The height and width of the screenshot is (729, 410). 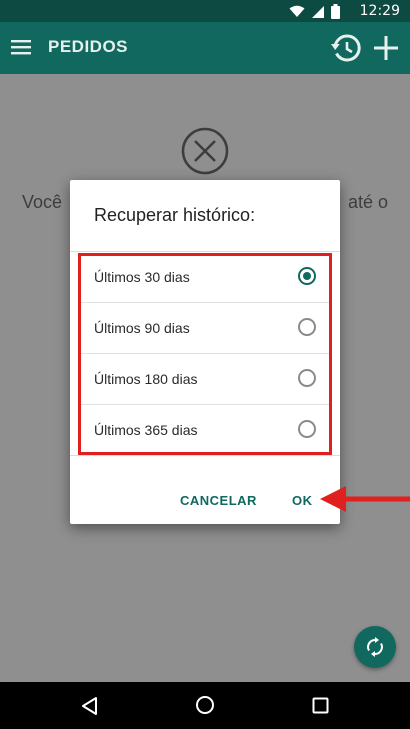 What do you see at coordinates (205, 430) in the screenshot?
I see `option-365-days: Últimos 365 dias` at bounding box center [205, 430].